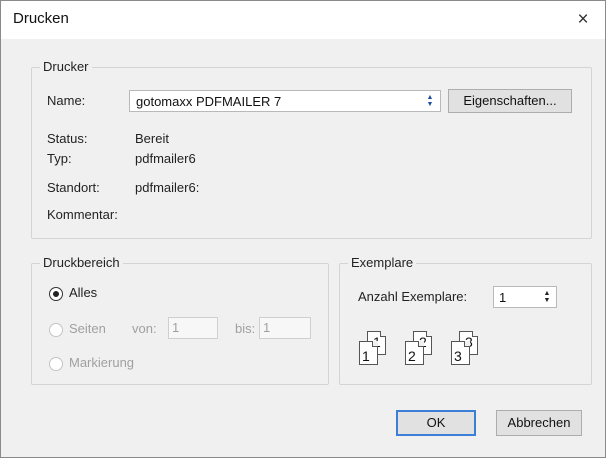  I want to click on cancel-button: Abbrechen, so click(539, 423).